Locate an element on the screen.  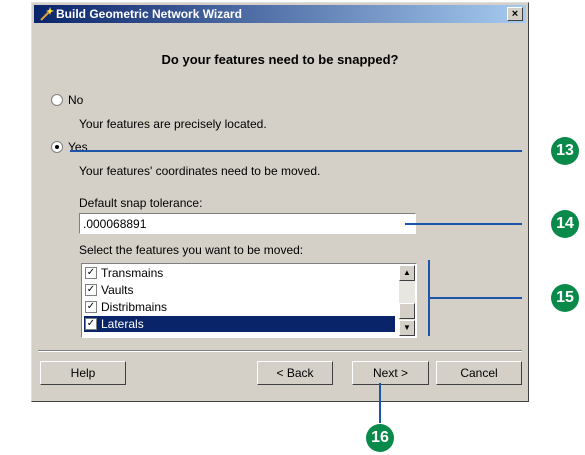
list-item: ✓ Vaults is located at coordinates (239, 290).